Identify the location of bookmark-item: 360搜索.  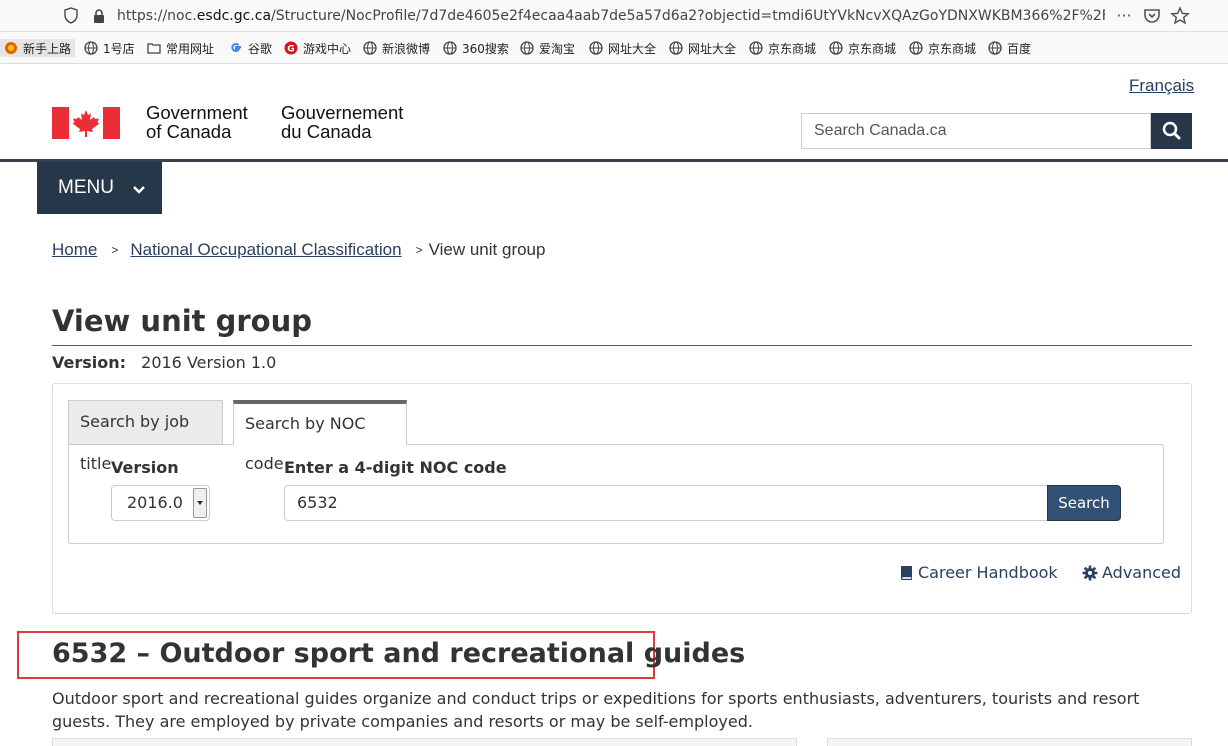
(476, 48).